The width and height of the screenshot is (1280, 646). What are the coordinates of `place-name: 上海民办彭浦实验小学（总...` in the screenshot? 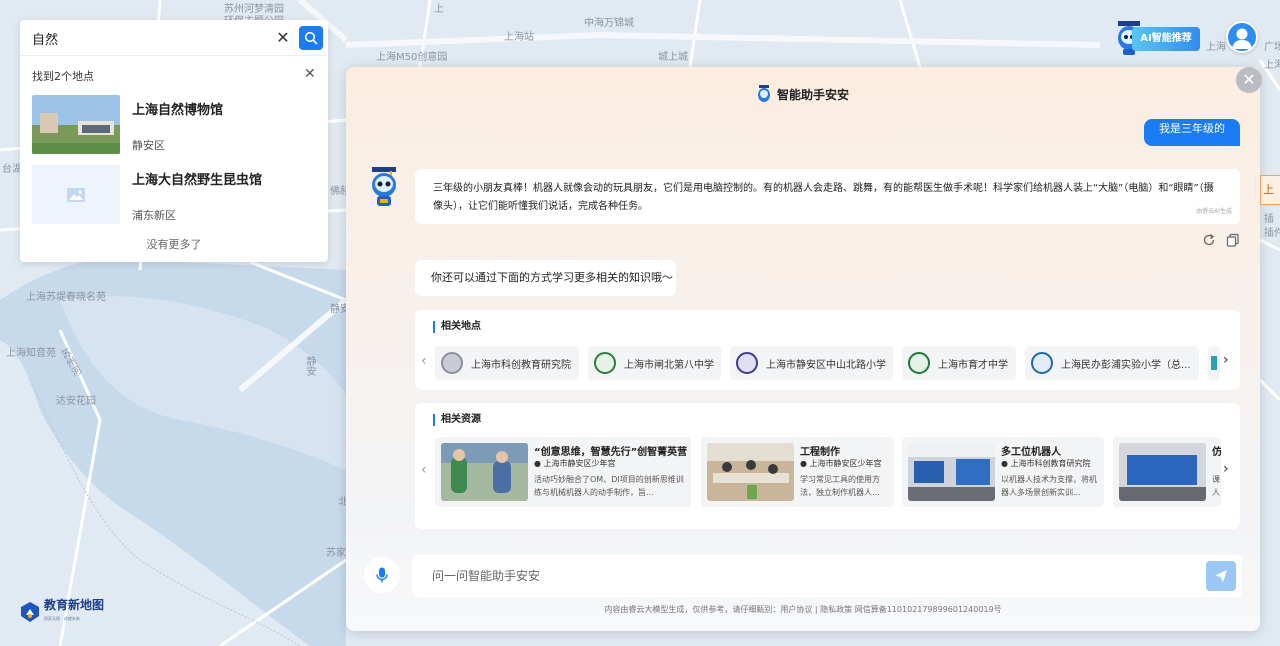 It's located at (1126, 365).